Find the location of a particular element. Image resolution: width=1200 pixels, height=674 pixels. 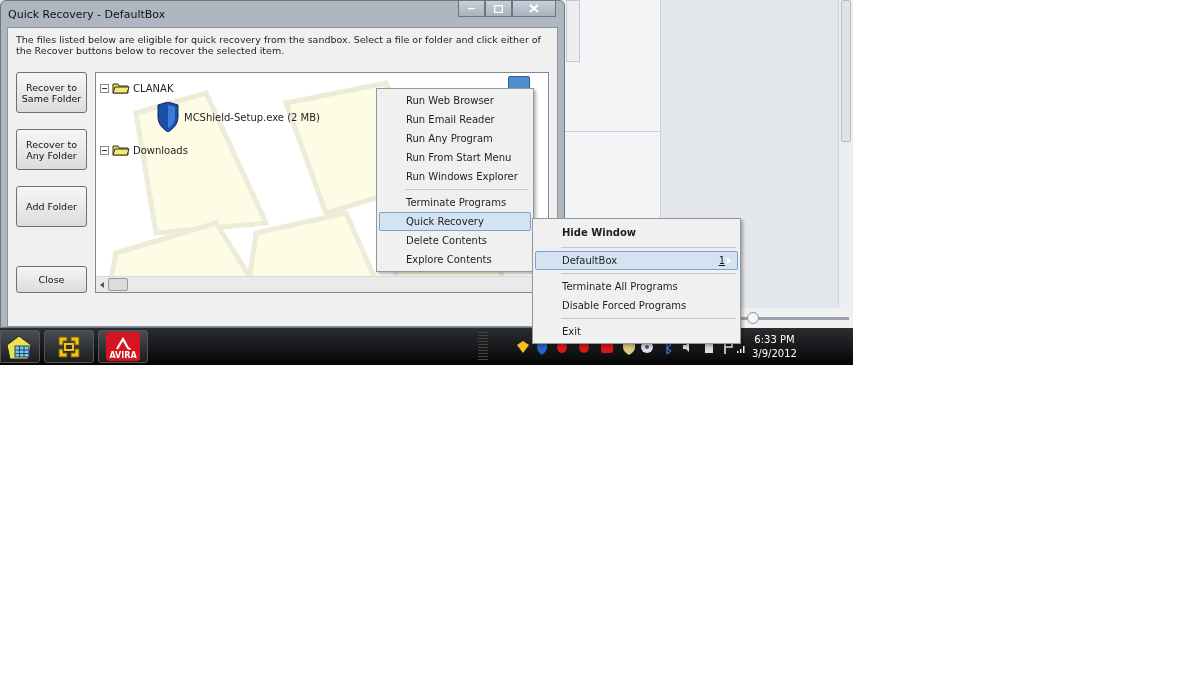

menu-item: Delete Contents is located at coordinates (455, 240).